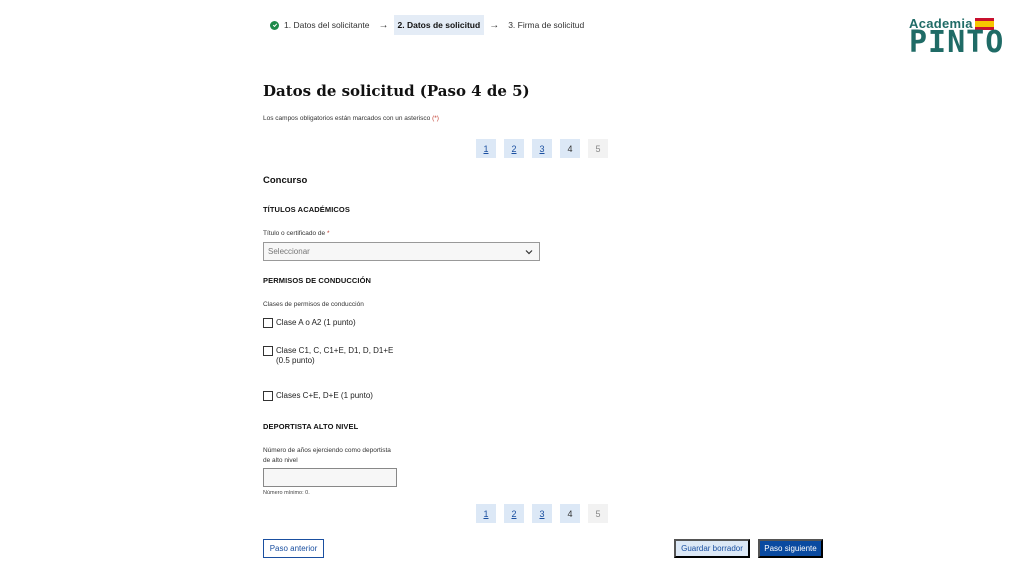 Image resolution: width=1024 pixels, height=575 pixels. I want to click on checkbox-class-a: Clase A o A2 (1 punto), so click(309, 323).